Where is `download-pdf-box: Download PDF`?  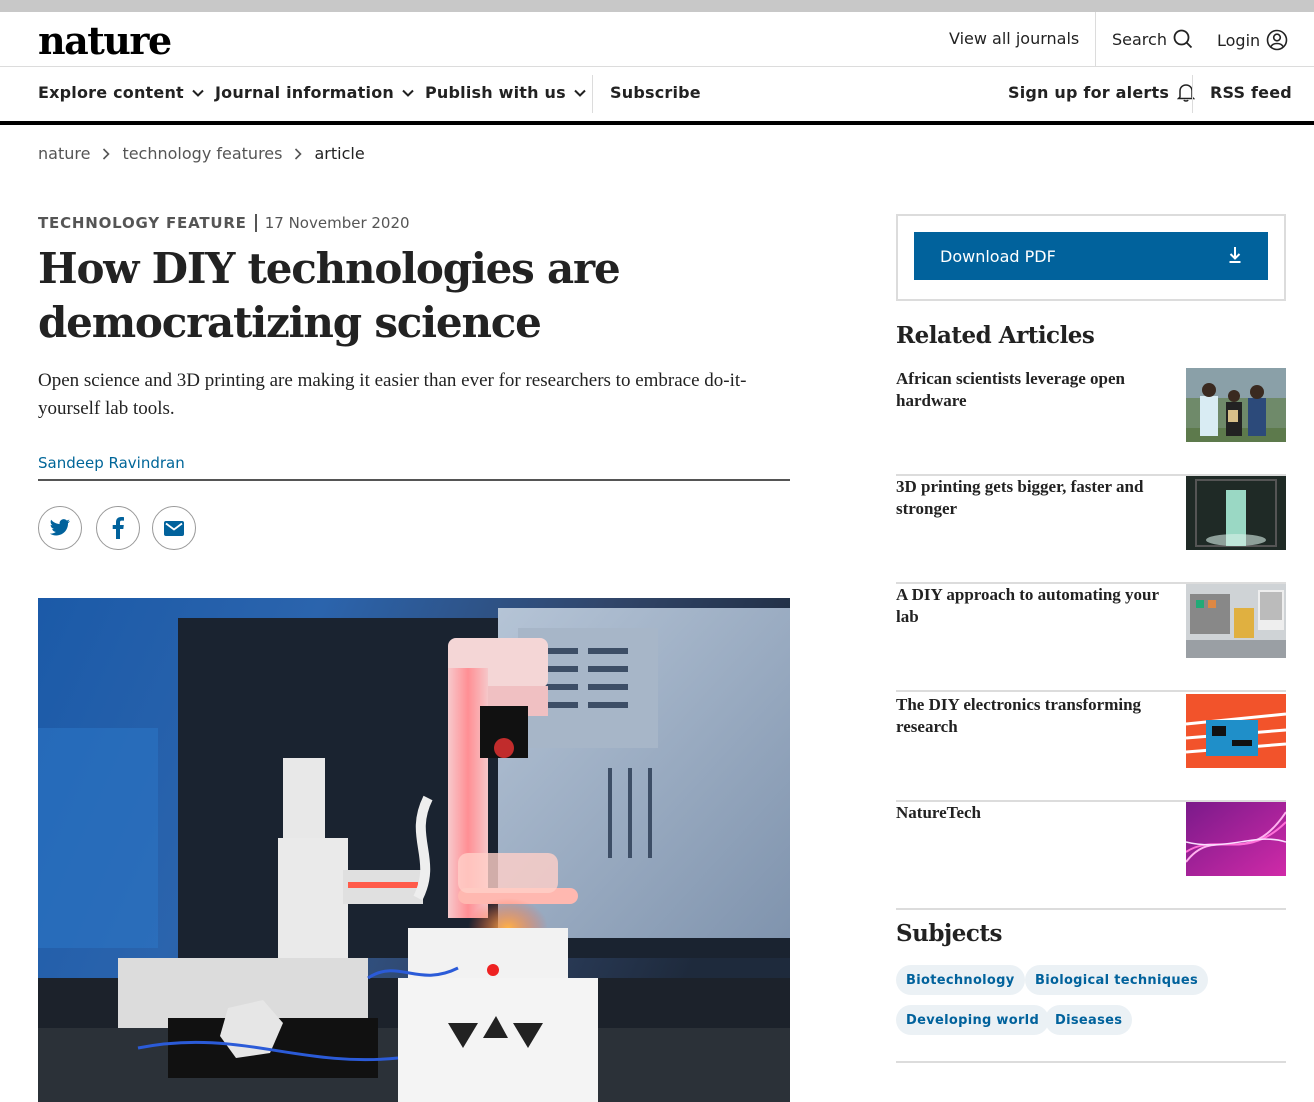 download-pdf-box: Download PDF is located at coordinates (1091, 257).